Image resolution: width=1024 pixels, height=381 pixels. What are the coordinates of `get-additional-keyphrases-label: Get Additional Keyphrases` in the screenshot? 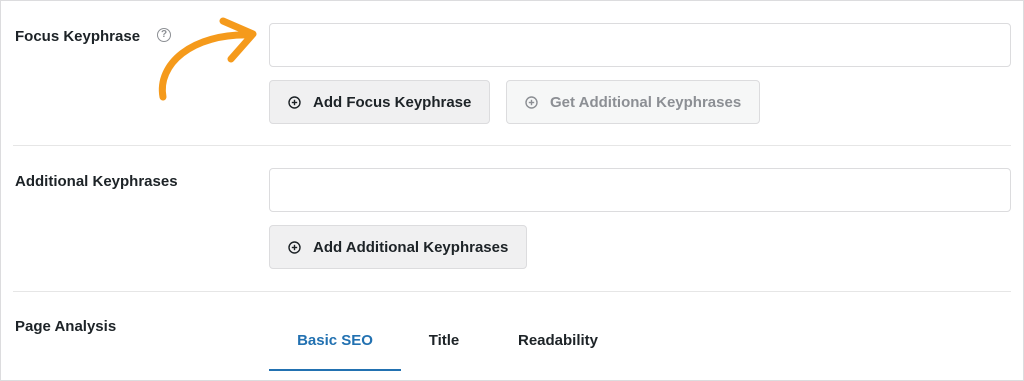 It's located at (646, 102).